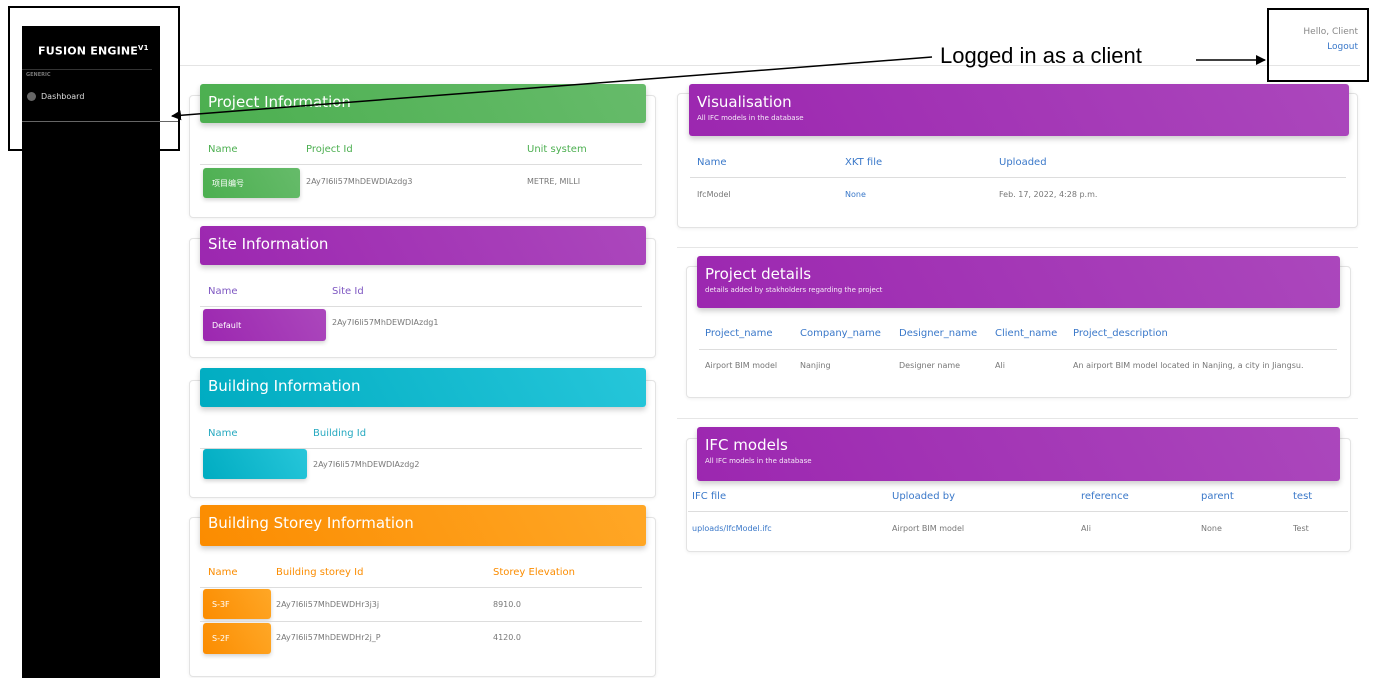 This screenshot has width=1375, height=678. I want to click on annotation-arrows, so click(718, 88).